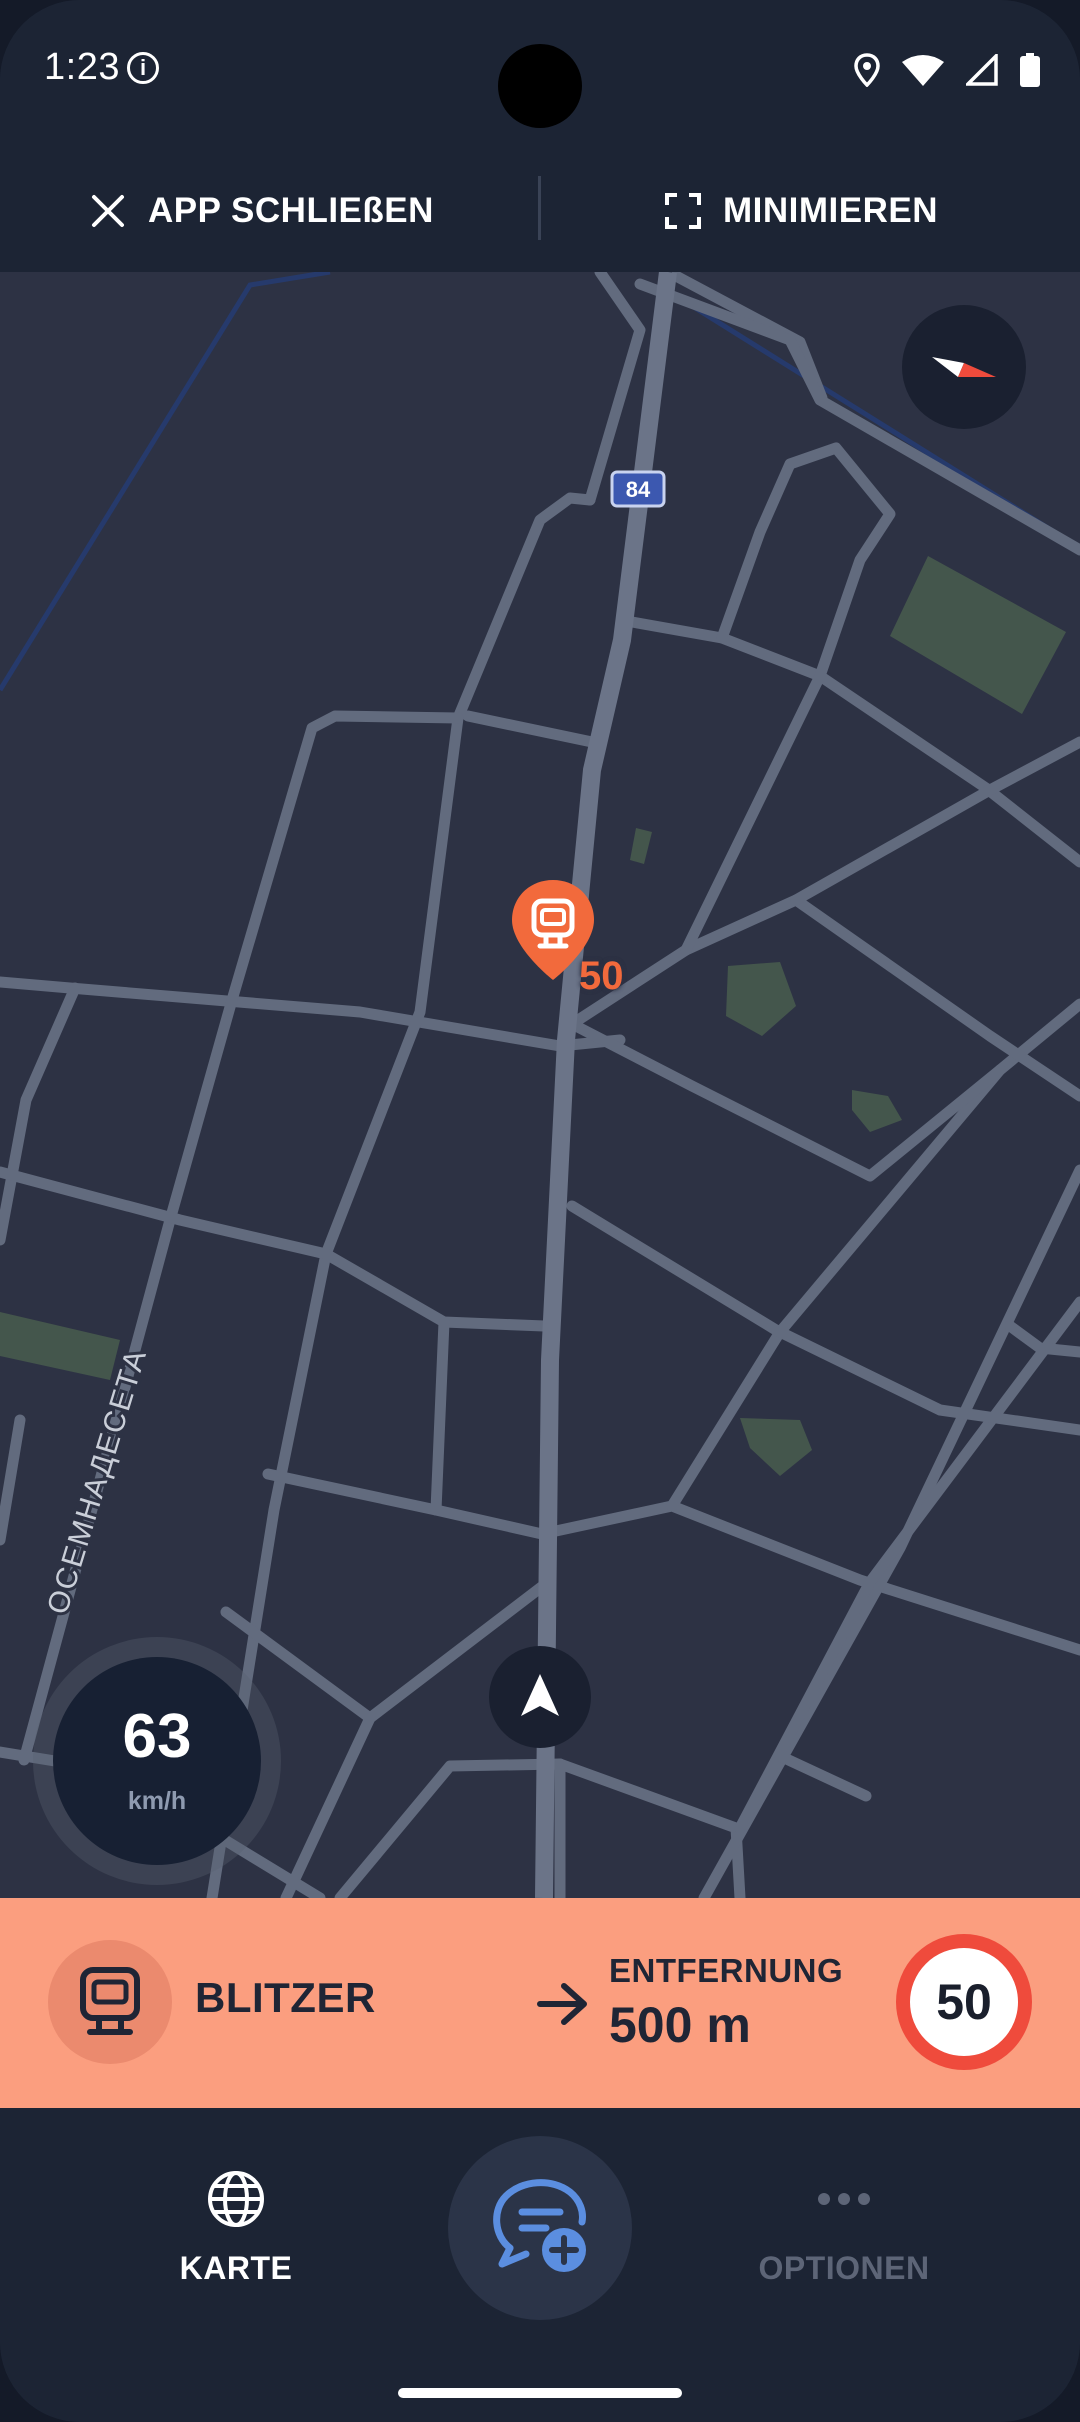 This screenshot has width=1080, height=2422. I want to click on minimize-label: MINIMIEREN, so click(830, 210).